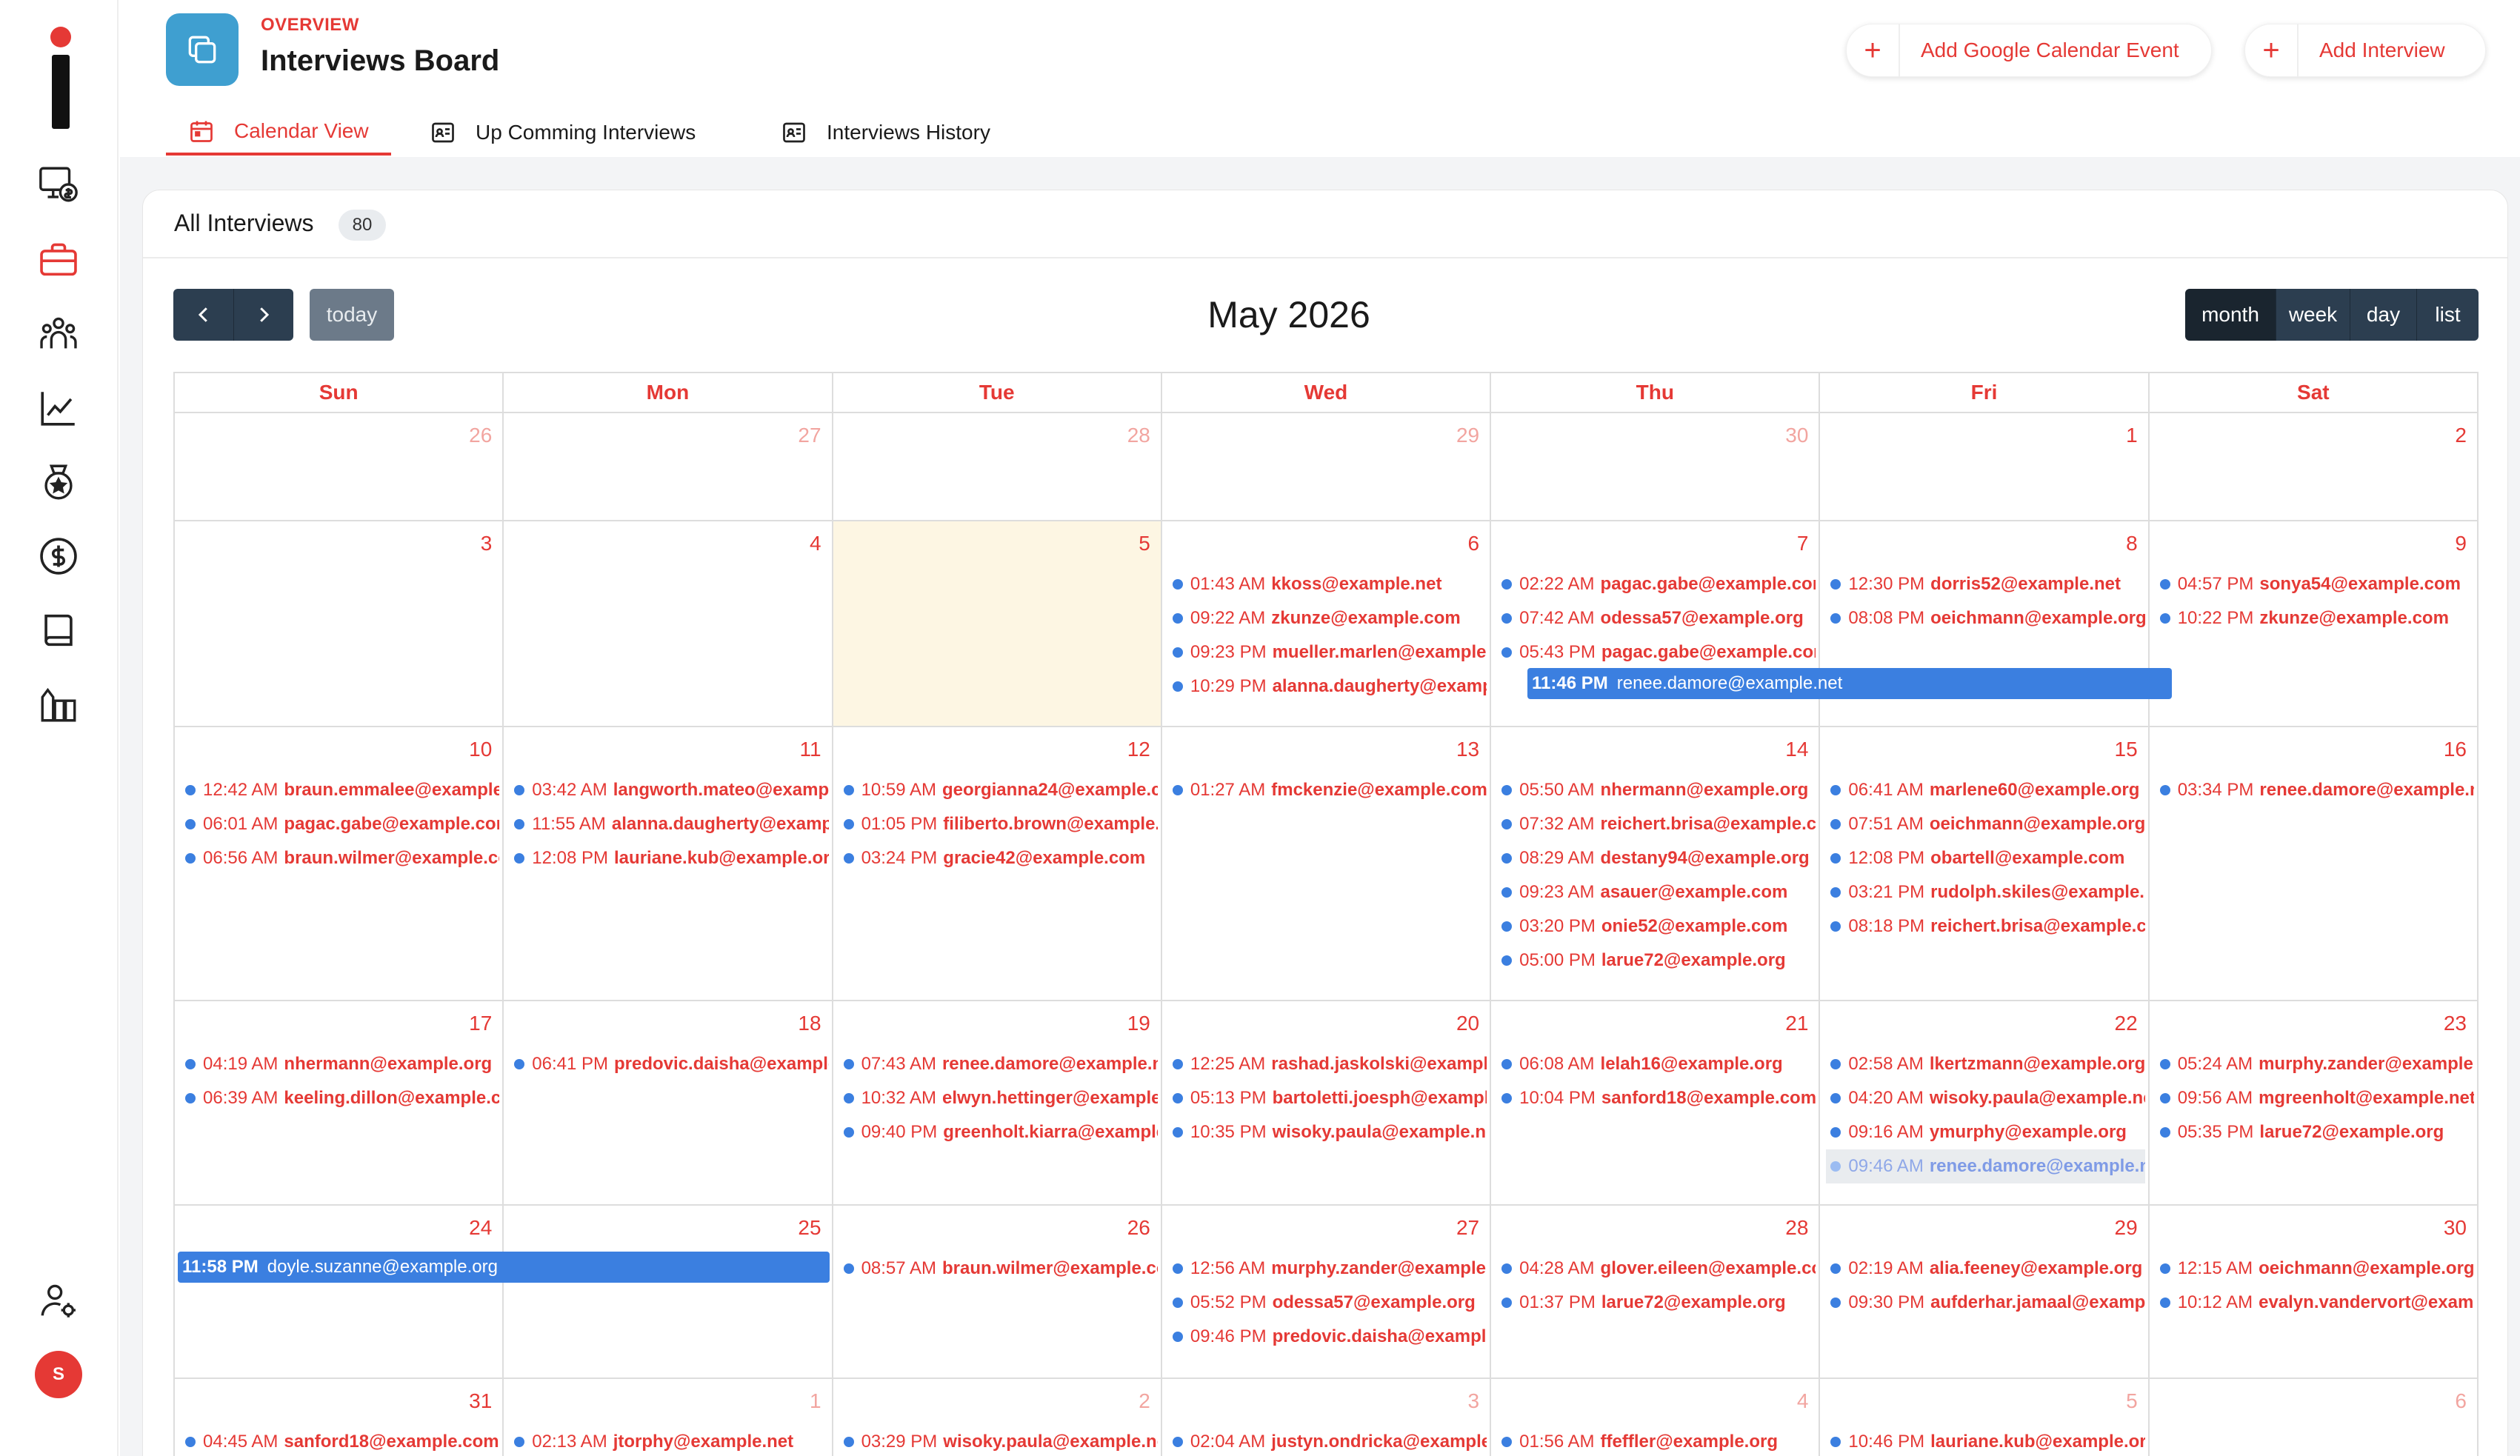 The image size is (2520, 1456). What do you see at coordinates (2314, 864) in the screenshot?
I see `day-cell: 16 03:34 PM renee.damore@example.net` at bounding box center [2314, 864].